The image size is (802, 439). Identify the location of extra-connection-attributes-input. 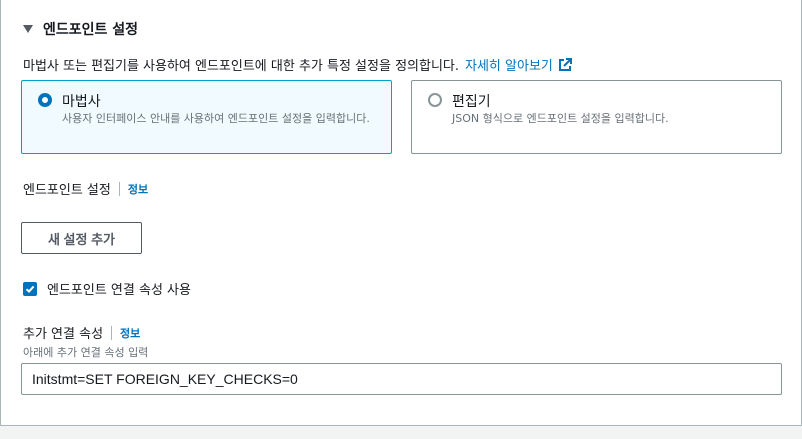
(401, 379).